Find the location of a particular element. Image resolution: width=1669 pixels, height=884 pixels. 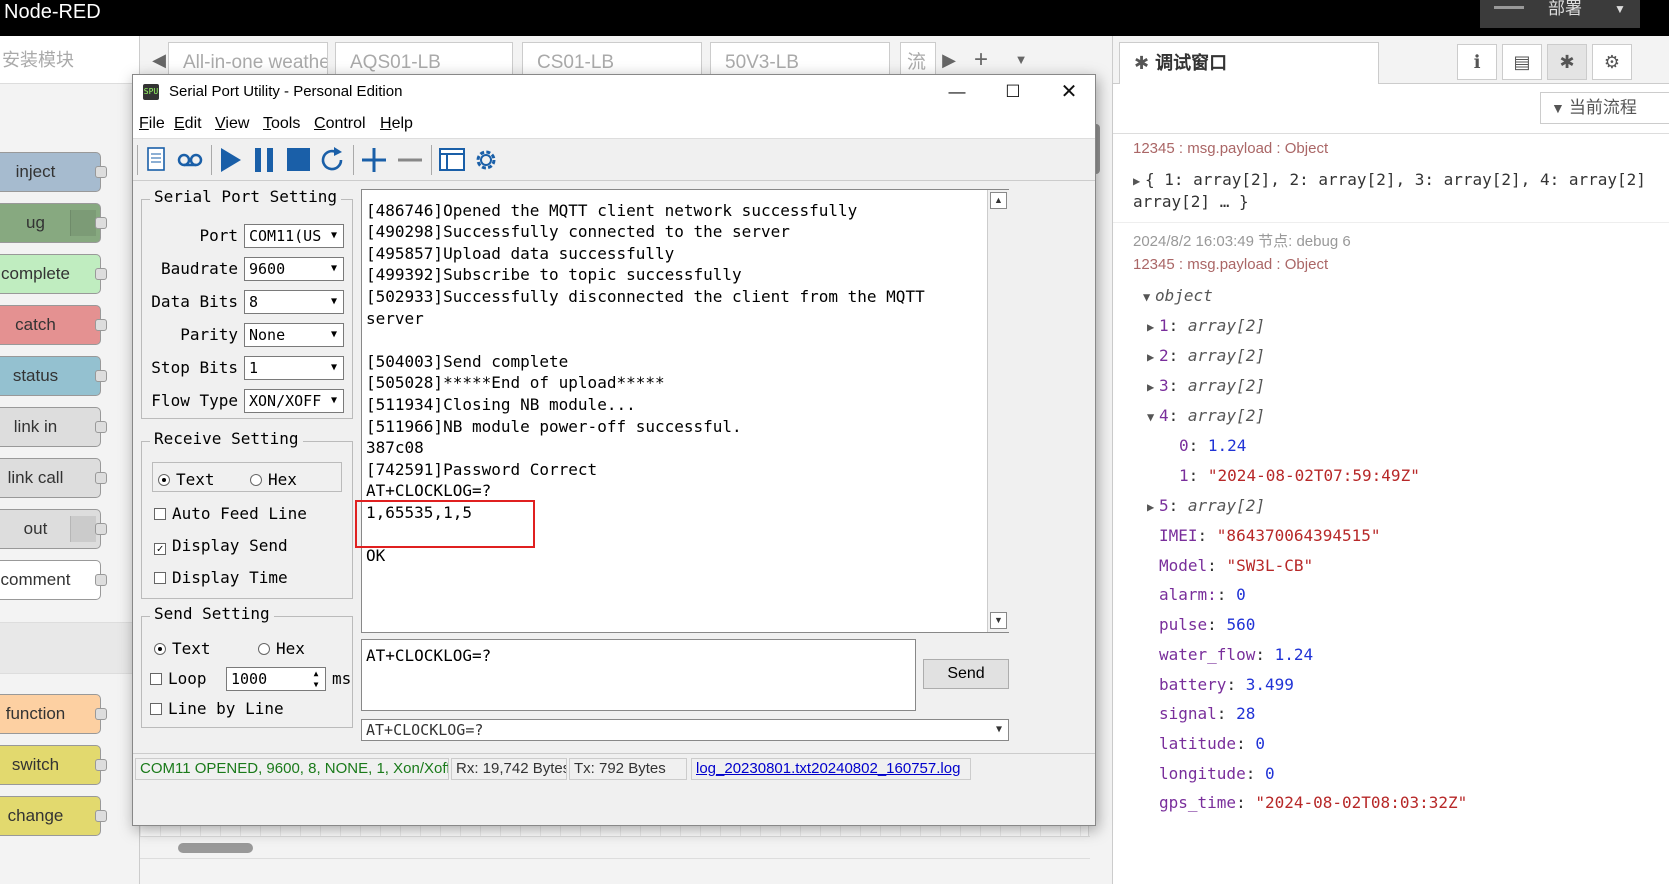

filter-dropdown: ▼ 当前流程 is located at coordinates (1604, 108).